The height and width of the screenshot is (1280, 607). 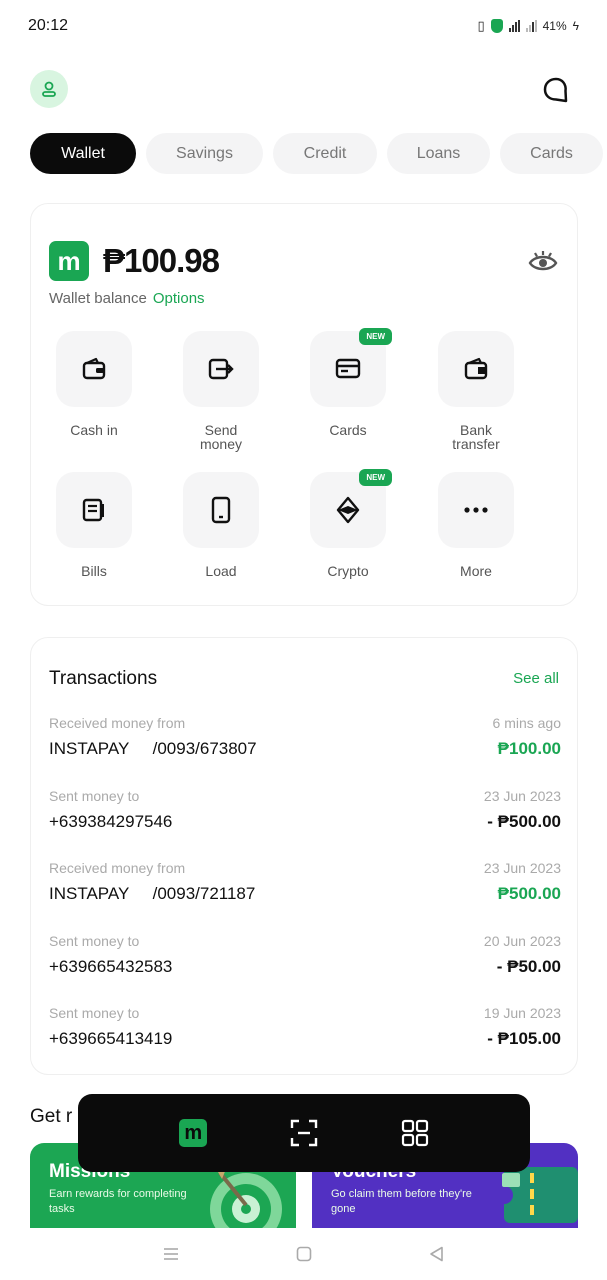 What do you see at coordinates (111, 821) in the screenshot?
I see `transaction-party: +639384297546` at bounding box center [111, 821].